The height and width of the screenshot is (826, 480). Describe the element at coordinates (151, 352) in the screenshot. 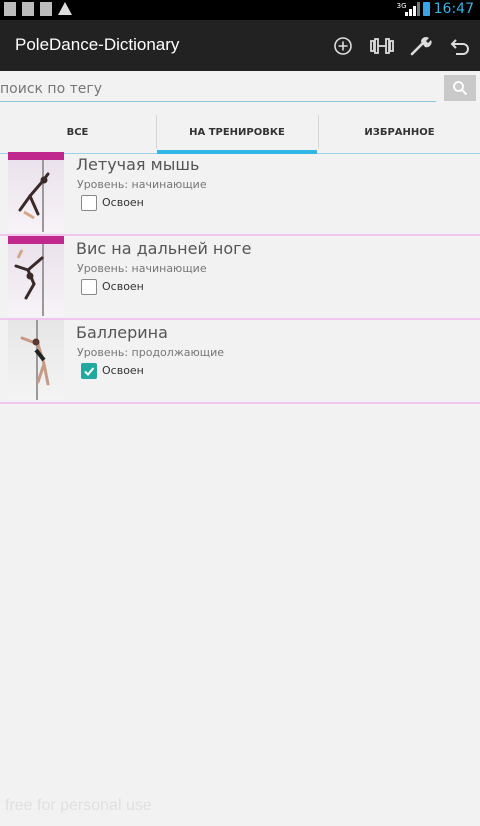

I see `move-level: Уровень: продолжающие` at that location.